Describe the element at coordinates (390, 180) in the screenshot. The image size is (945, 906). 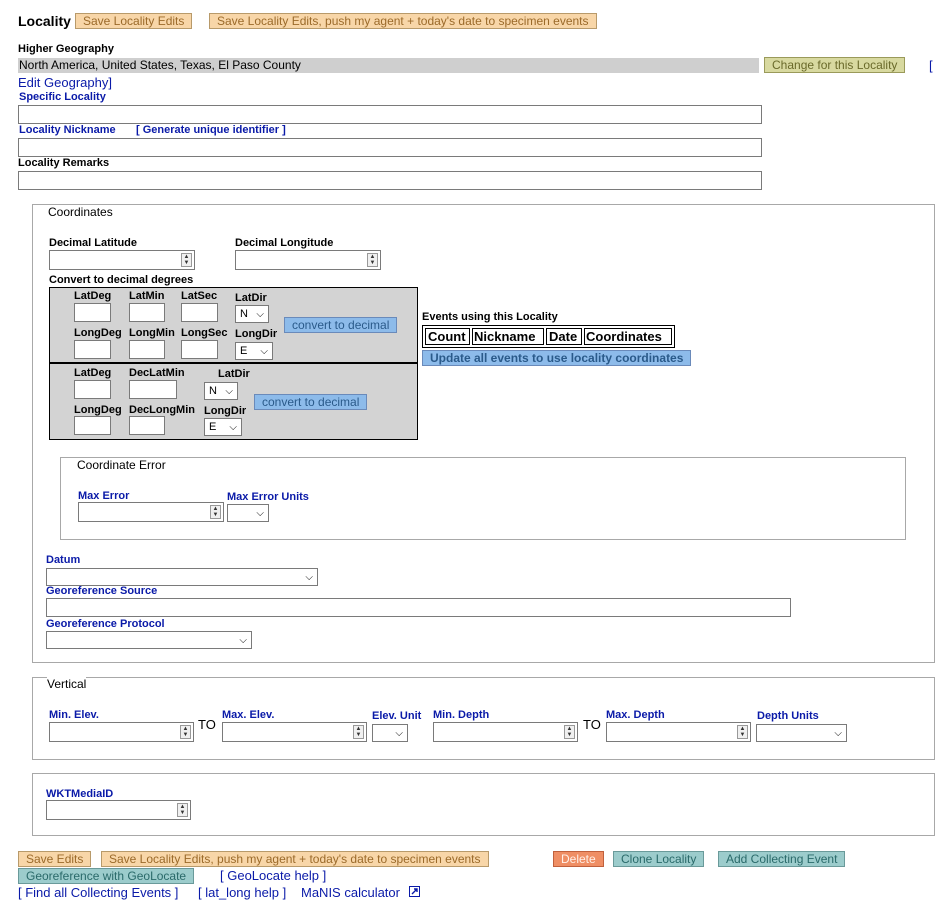
I see `locality-remarks-input` at that location.